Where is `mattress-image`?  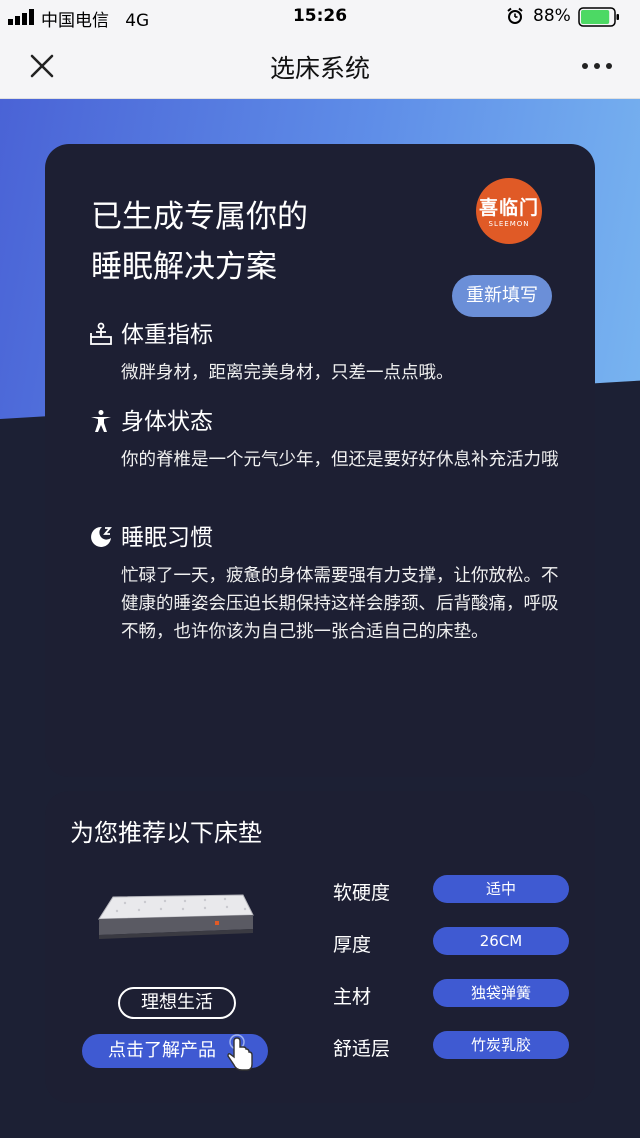
mattress-image is located at coordinates (176, 916).